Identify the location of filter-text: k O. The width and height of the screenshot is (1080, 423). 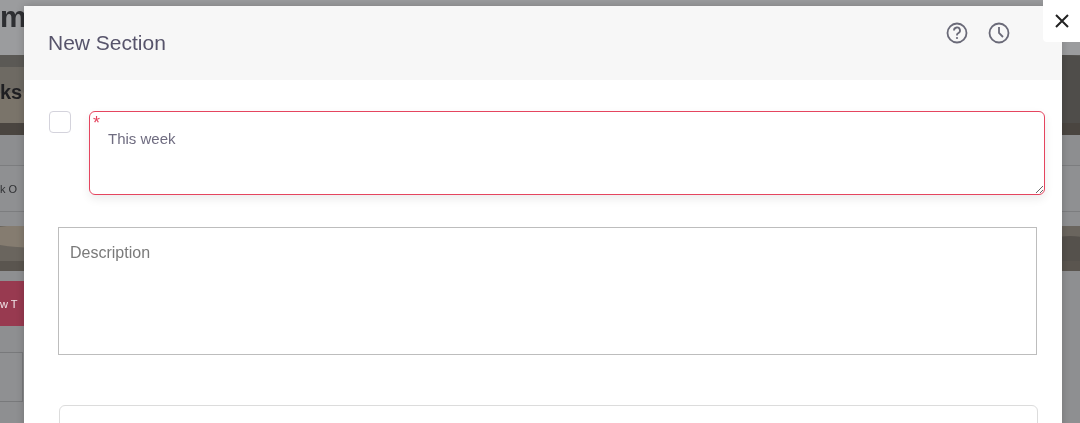
(9, 188).